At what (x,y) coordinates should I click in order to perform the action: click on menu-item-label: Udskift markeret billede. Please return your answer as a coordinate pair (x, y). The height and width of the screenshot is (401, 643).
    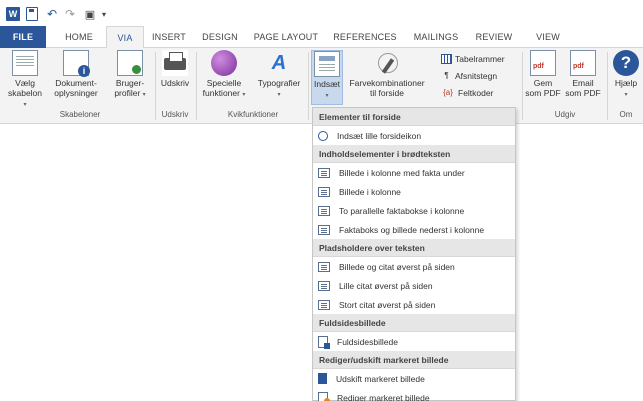
    Looking at the image, I should click on (380, 378).